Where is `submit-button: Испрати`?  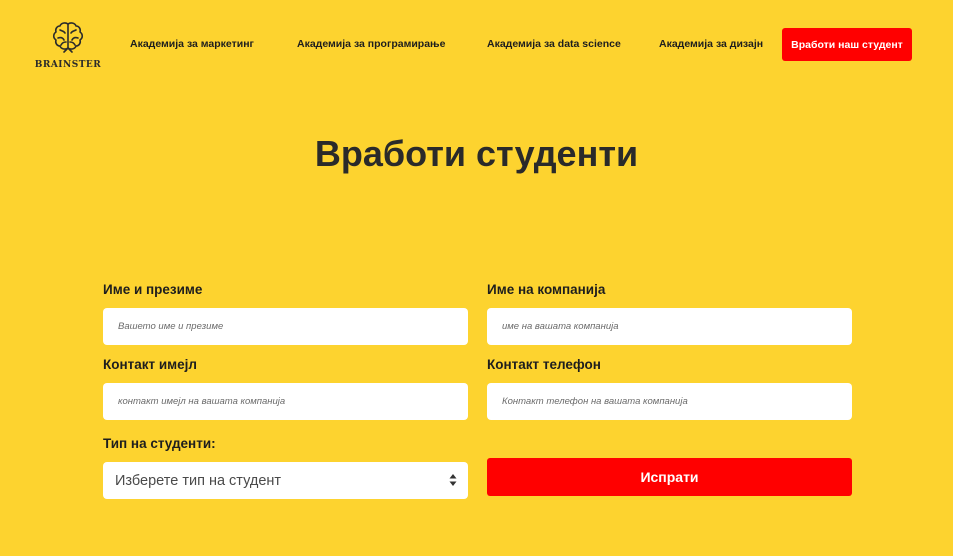
submit-button: Испрати is located at coordinates (669, 477).